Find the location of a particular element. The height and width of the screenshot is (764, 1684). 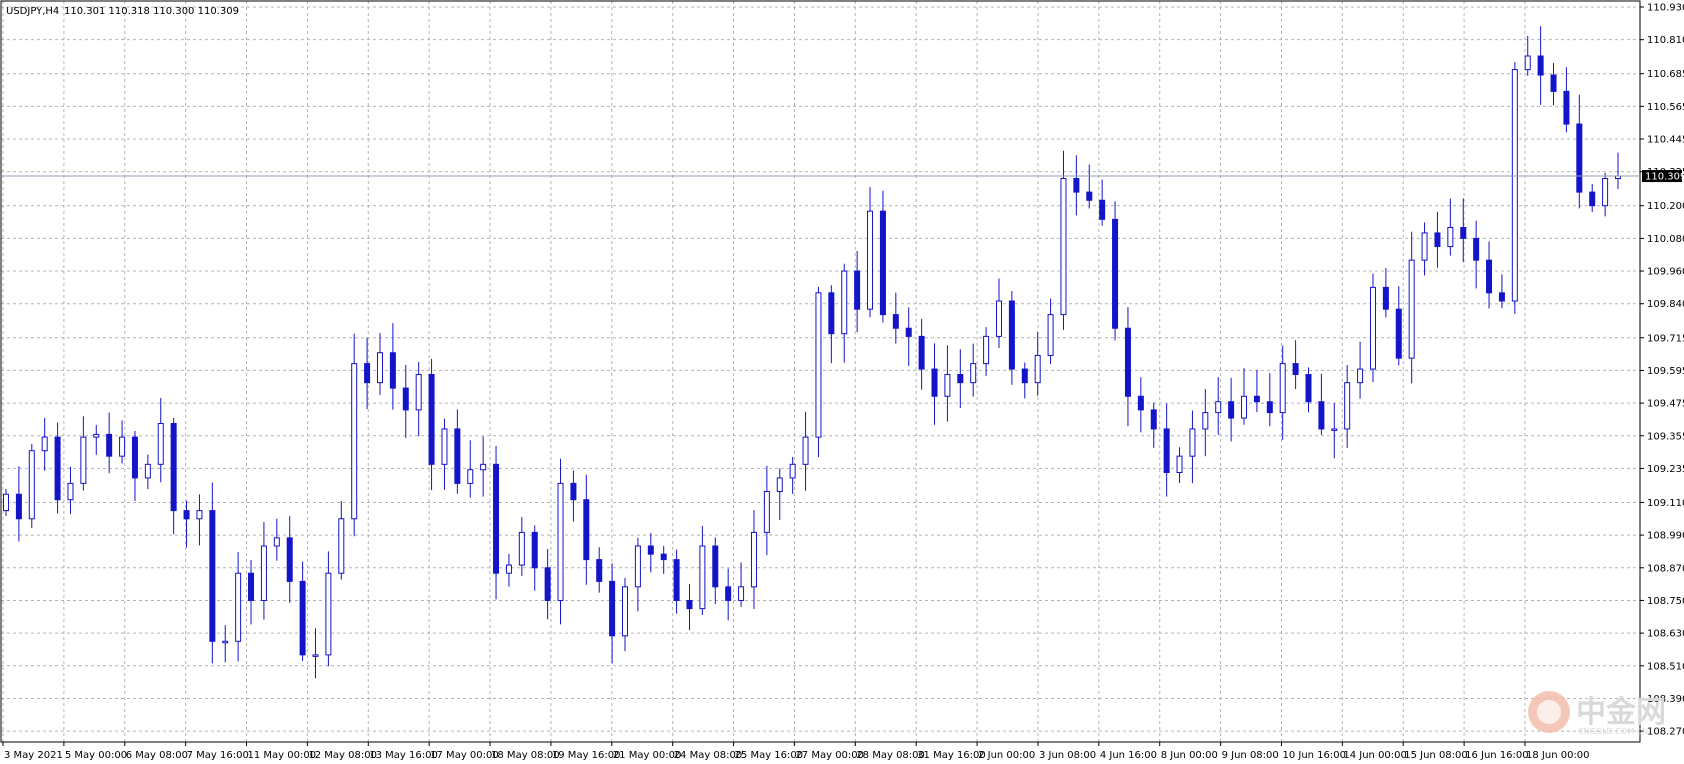

time-tick-label: 12 May 08:00 is located at coordinates (342, 755).